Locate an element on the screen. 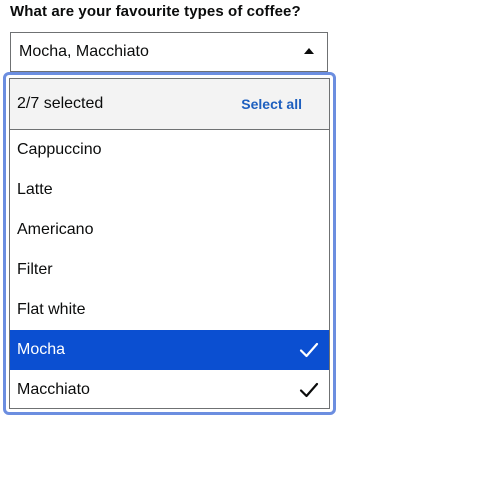 This screenshot has height=500, width=500. option-latte: Latte is located at coordinates (169, 190).